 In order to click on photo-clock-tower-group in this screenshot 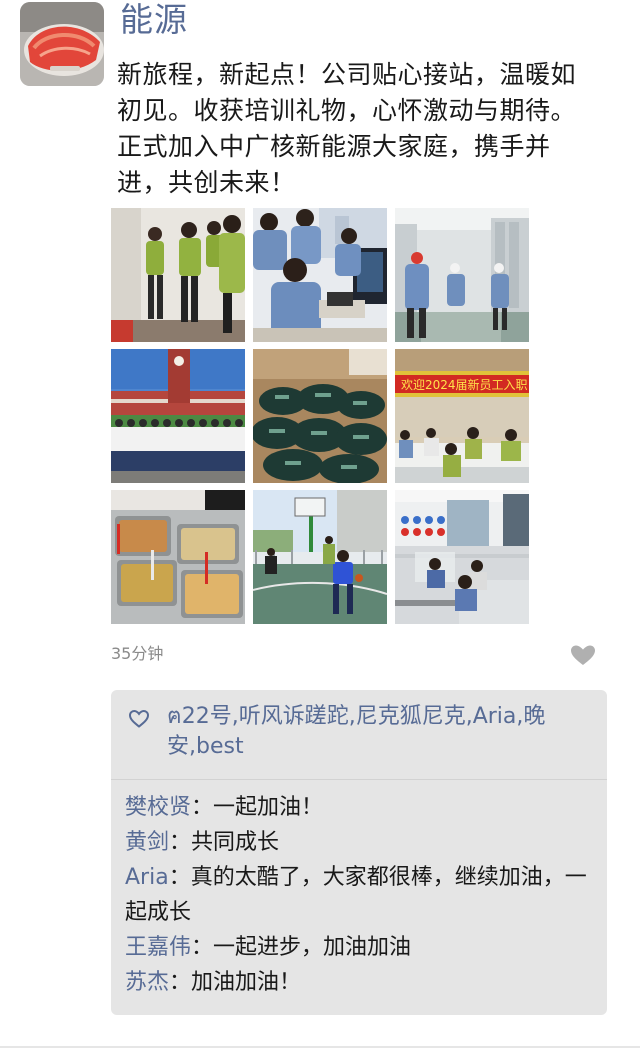, I will do `click(178, 416)`.